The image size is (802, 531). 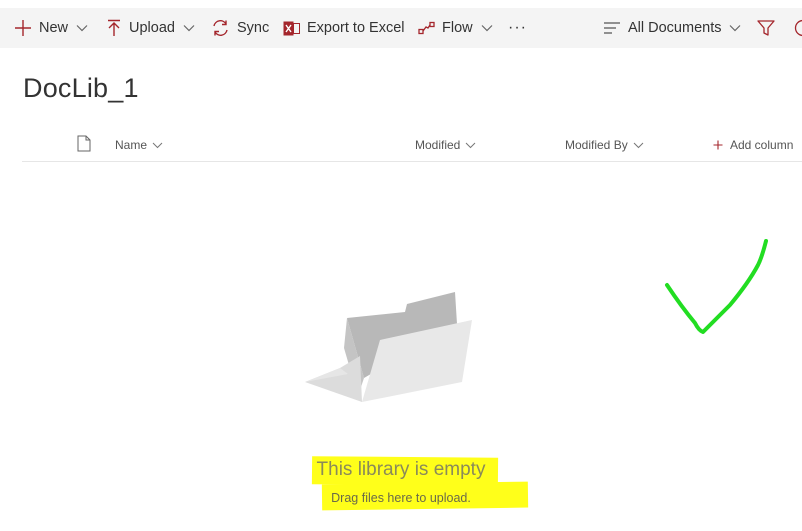 I want to click on export-label: Export to Excel, so click(x=356, y=28).